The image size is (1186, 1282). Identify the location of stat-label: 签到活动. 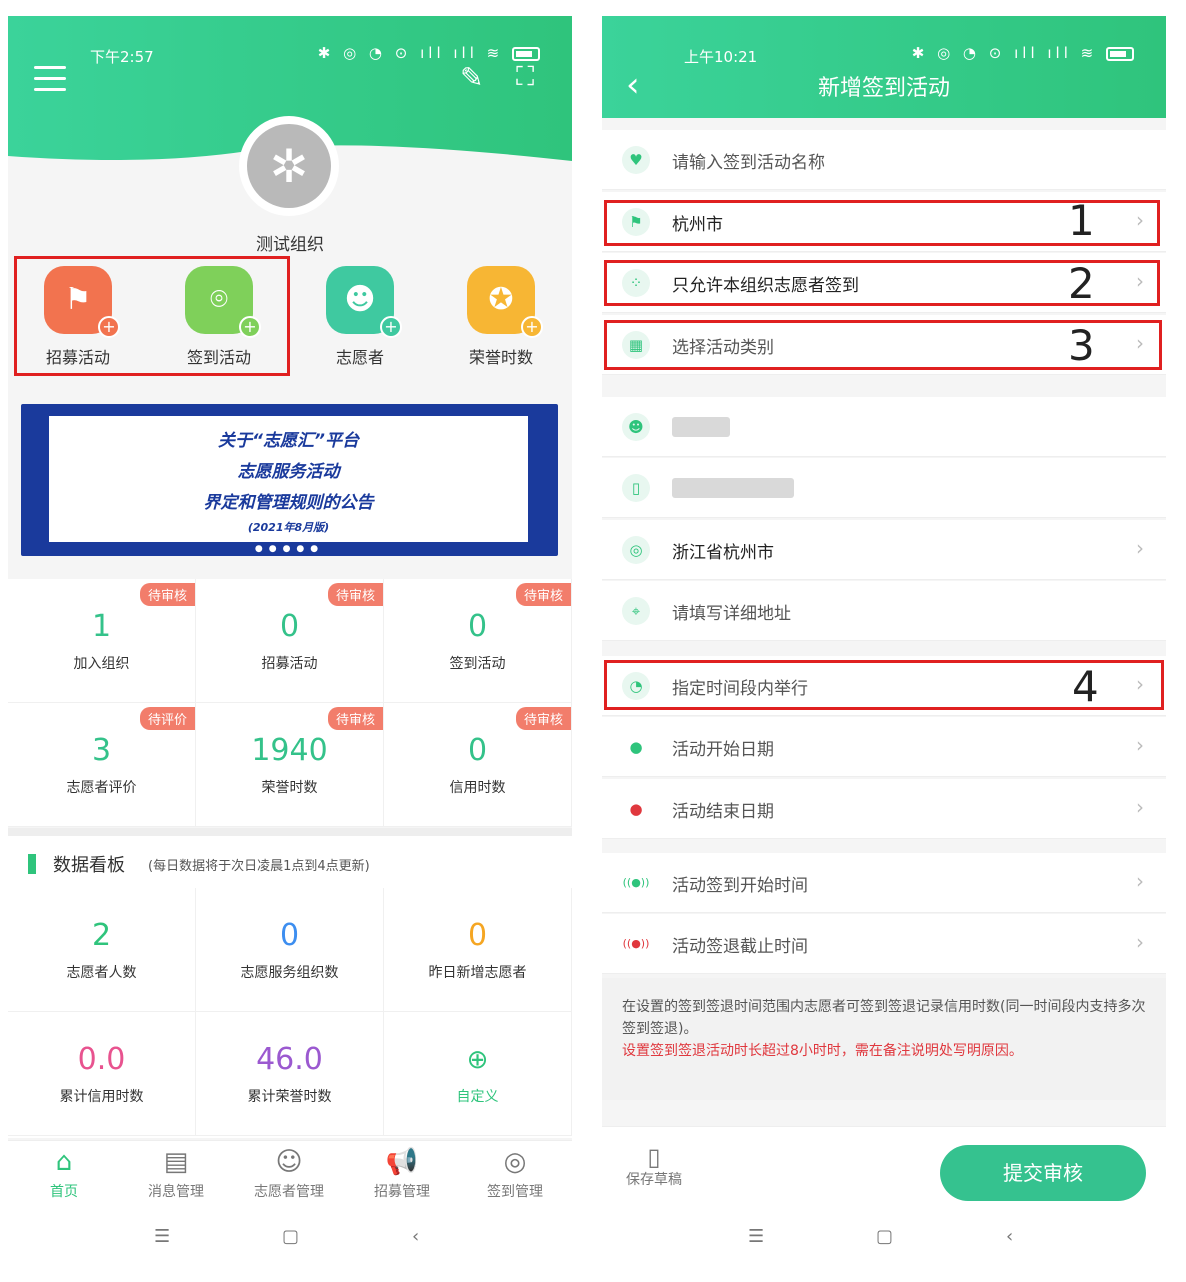
(477, 664).